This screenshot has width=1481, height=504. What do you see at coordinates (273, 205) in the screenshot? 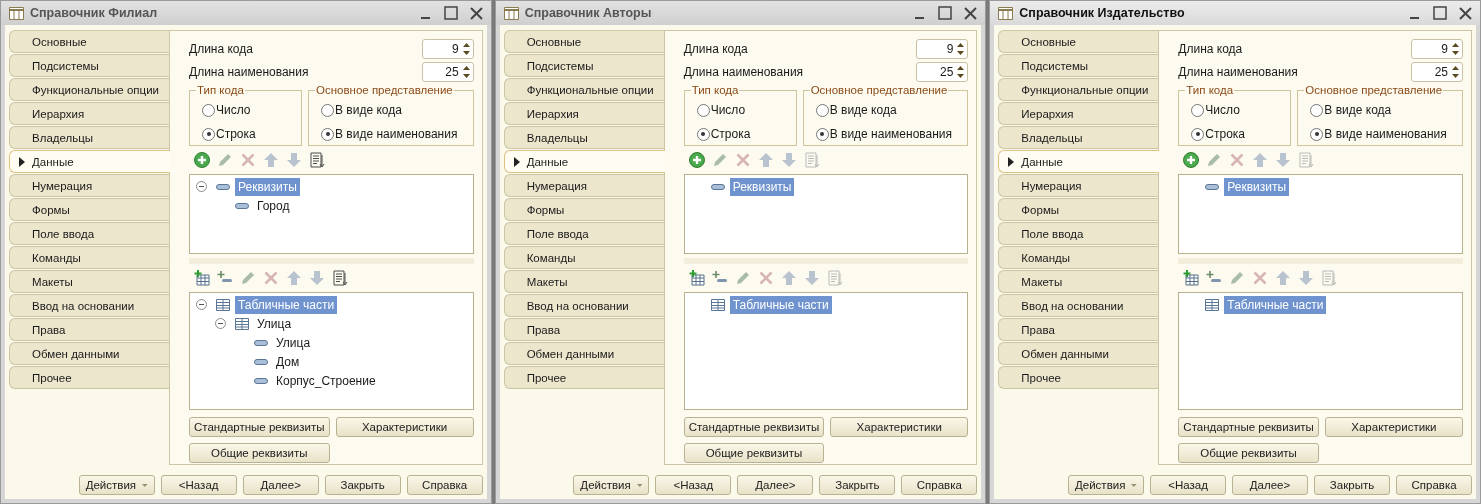
I see `tree-item: Город` at bounding box center [273, 205].